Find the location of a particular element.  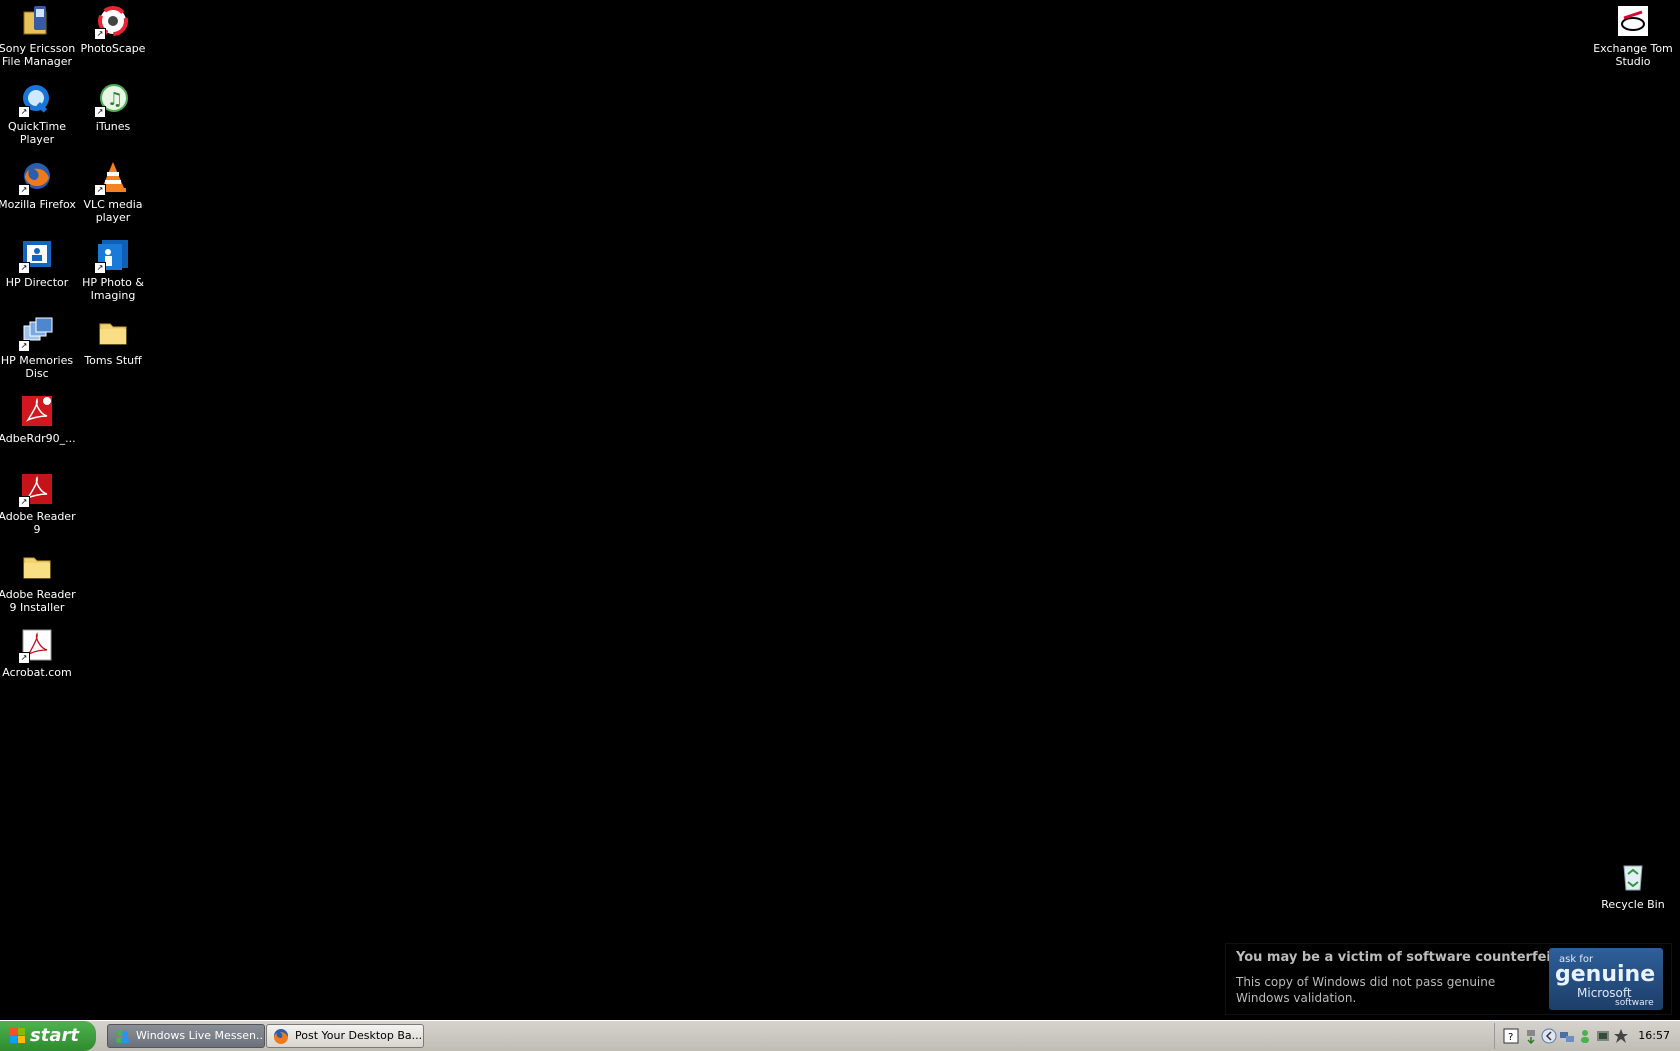

desktop-icon-vlc: ↗ VLC media player is located at coordinates (113, 191).